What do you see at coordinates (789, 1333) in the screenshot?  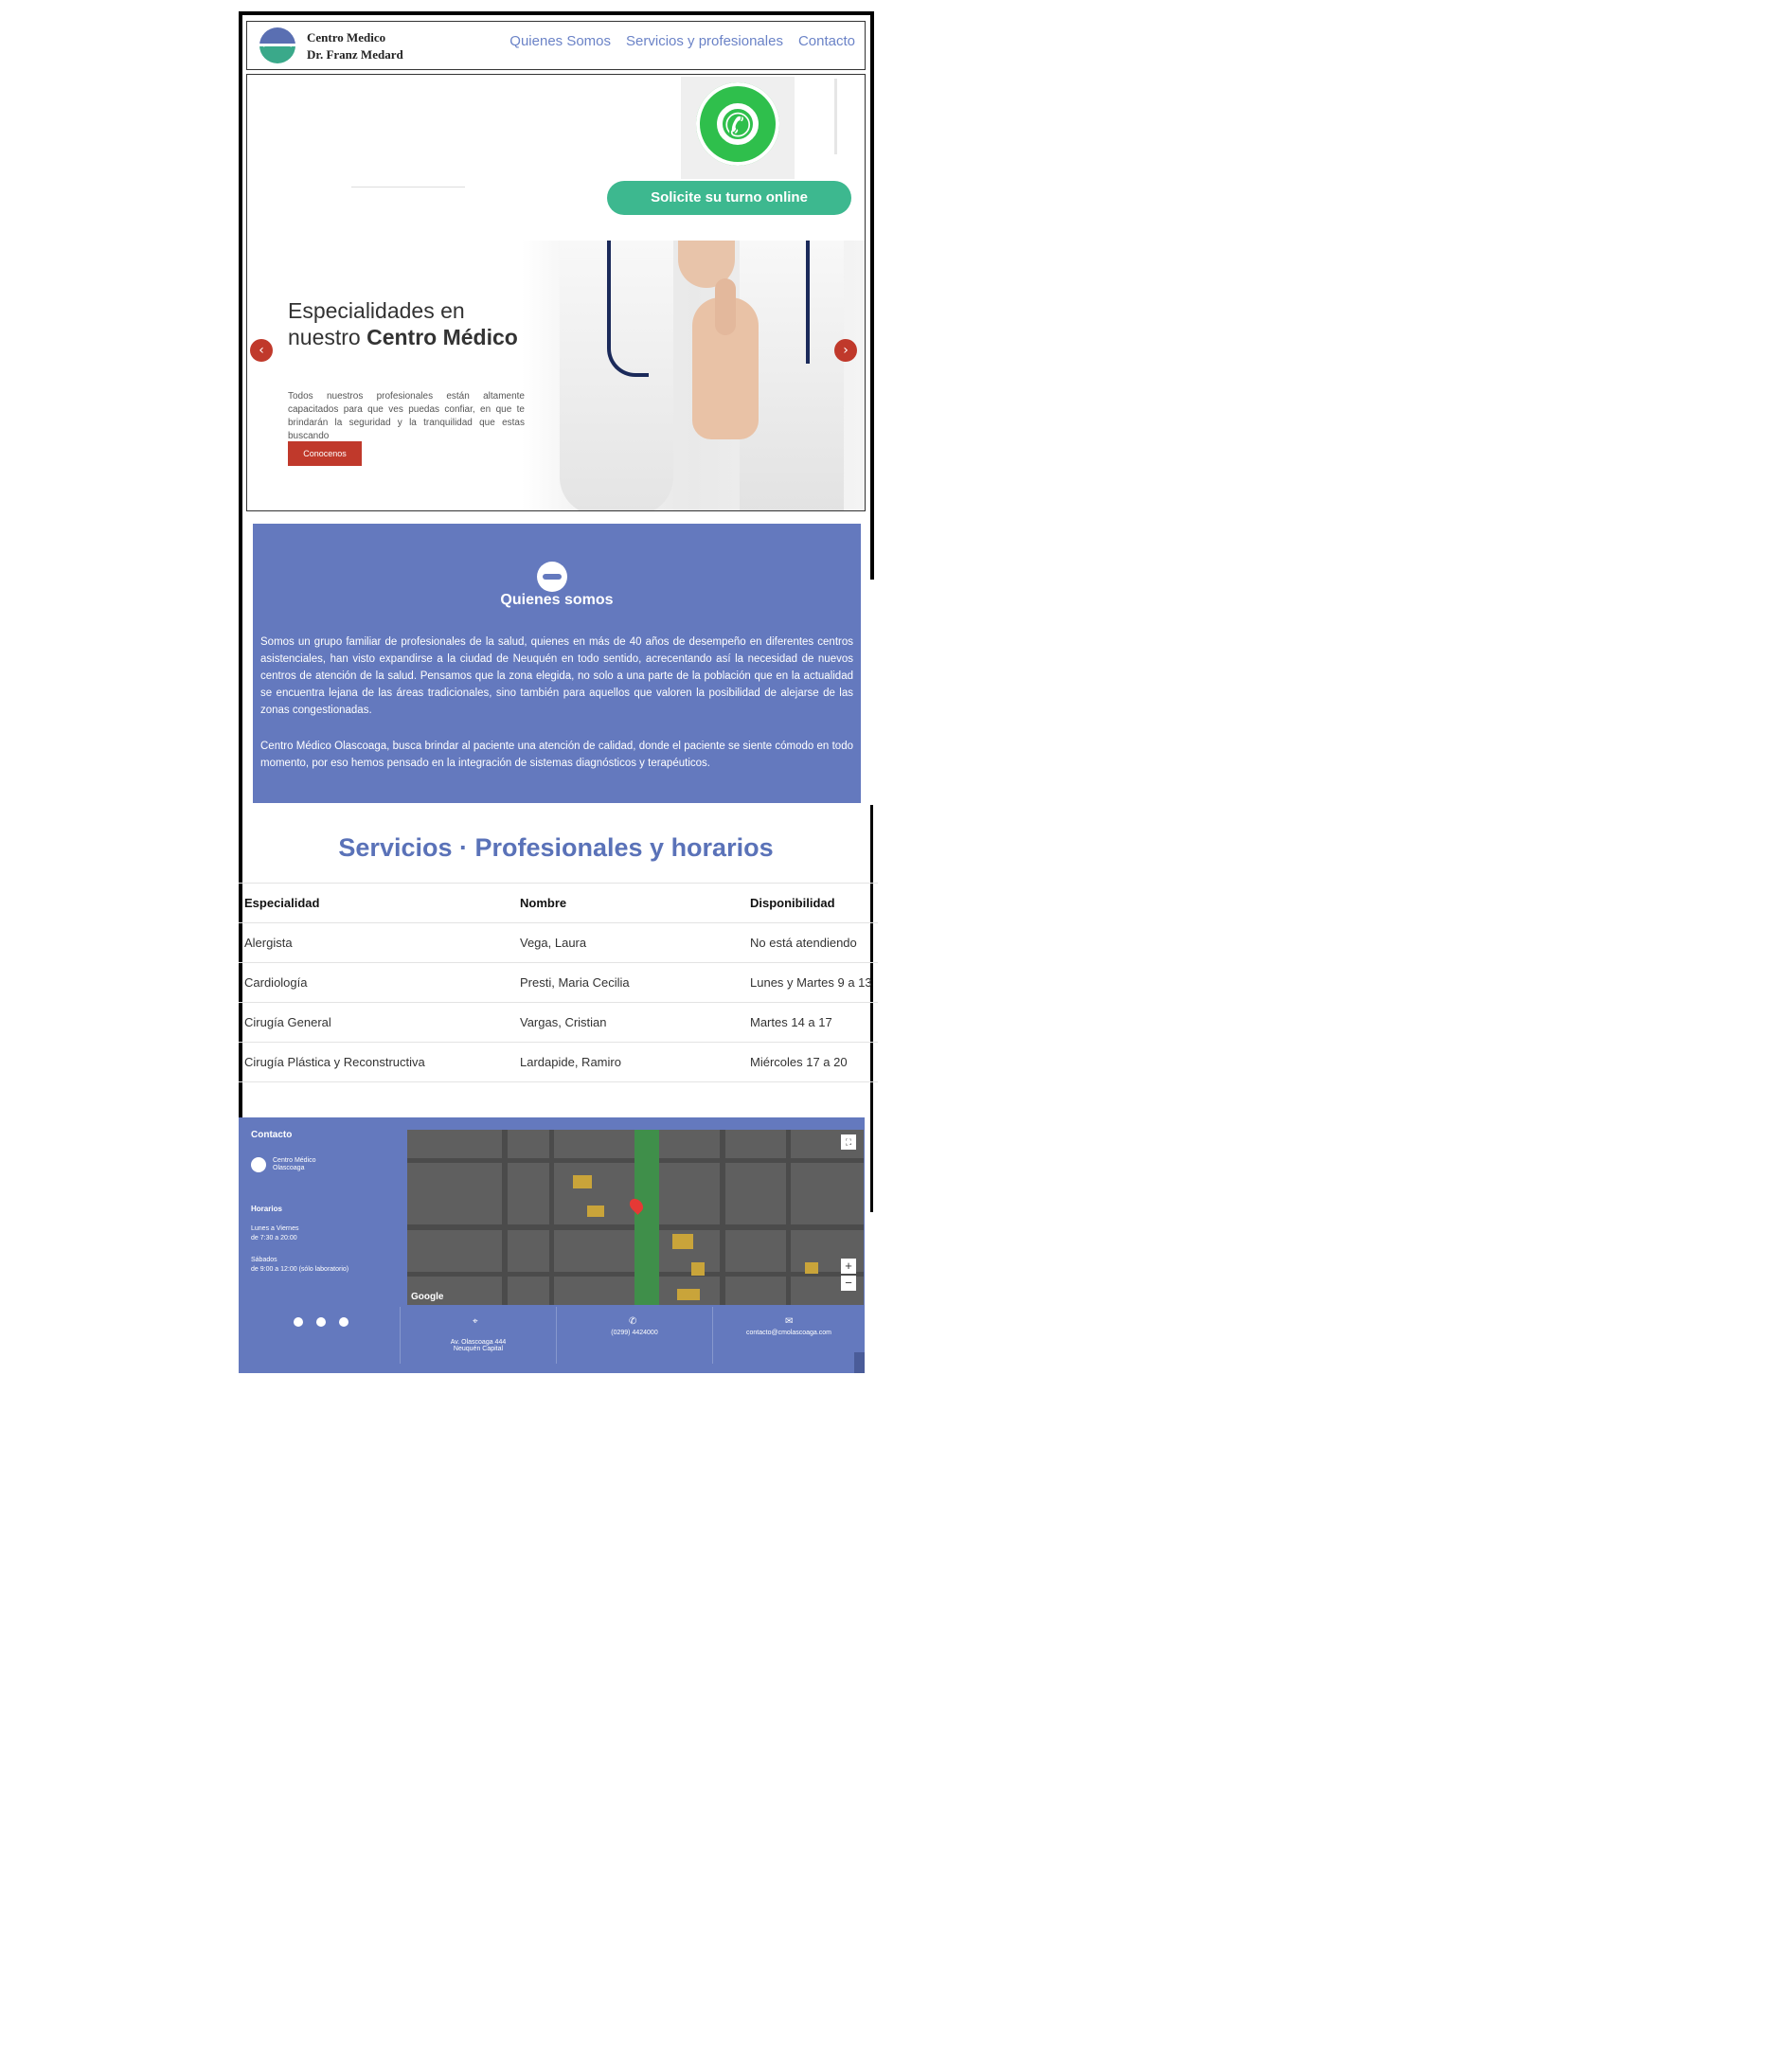 I see `email-text: contacto@cmolascoaga.com` at bounding box center [789, 1333].